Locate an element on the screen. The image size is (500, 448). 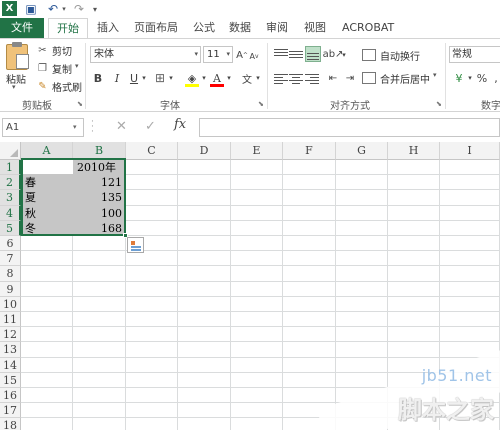
formula-input is located at coordinates (349, 127).